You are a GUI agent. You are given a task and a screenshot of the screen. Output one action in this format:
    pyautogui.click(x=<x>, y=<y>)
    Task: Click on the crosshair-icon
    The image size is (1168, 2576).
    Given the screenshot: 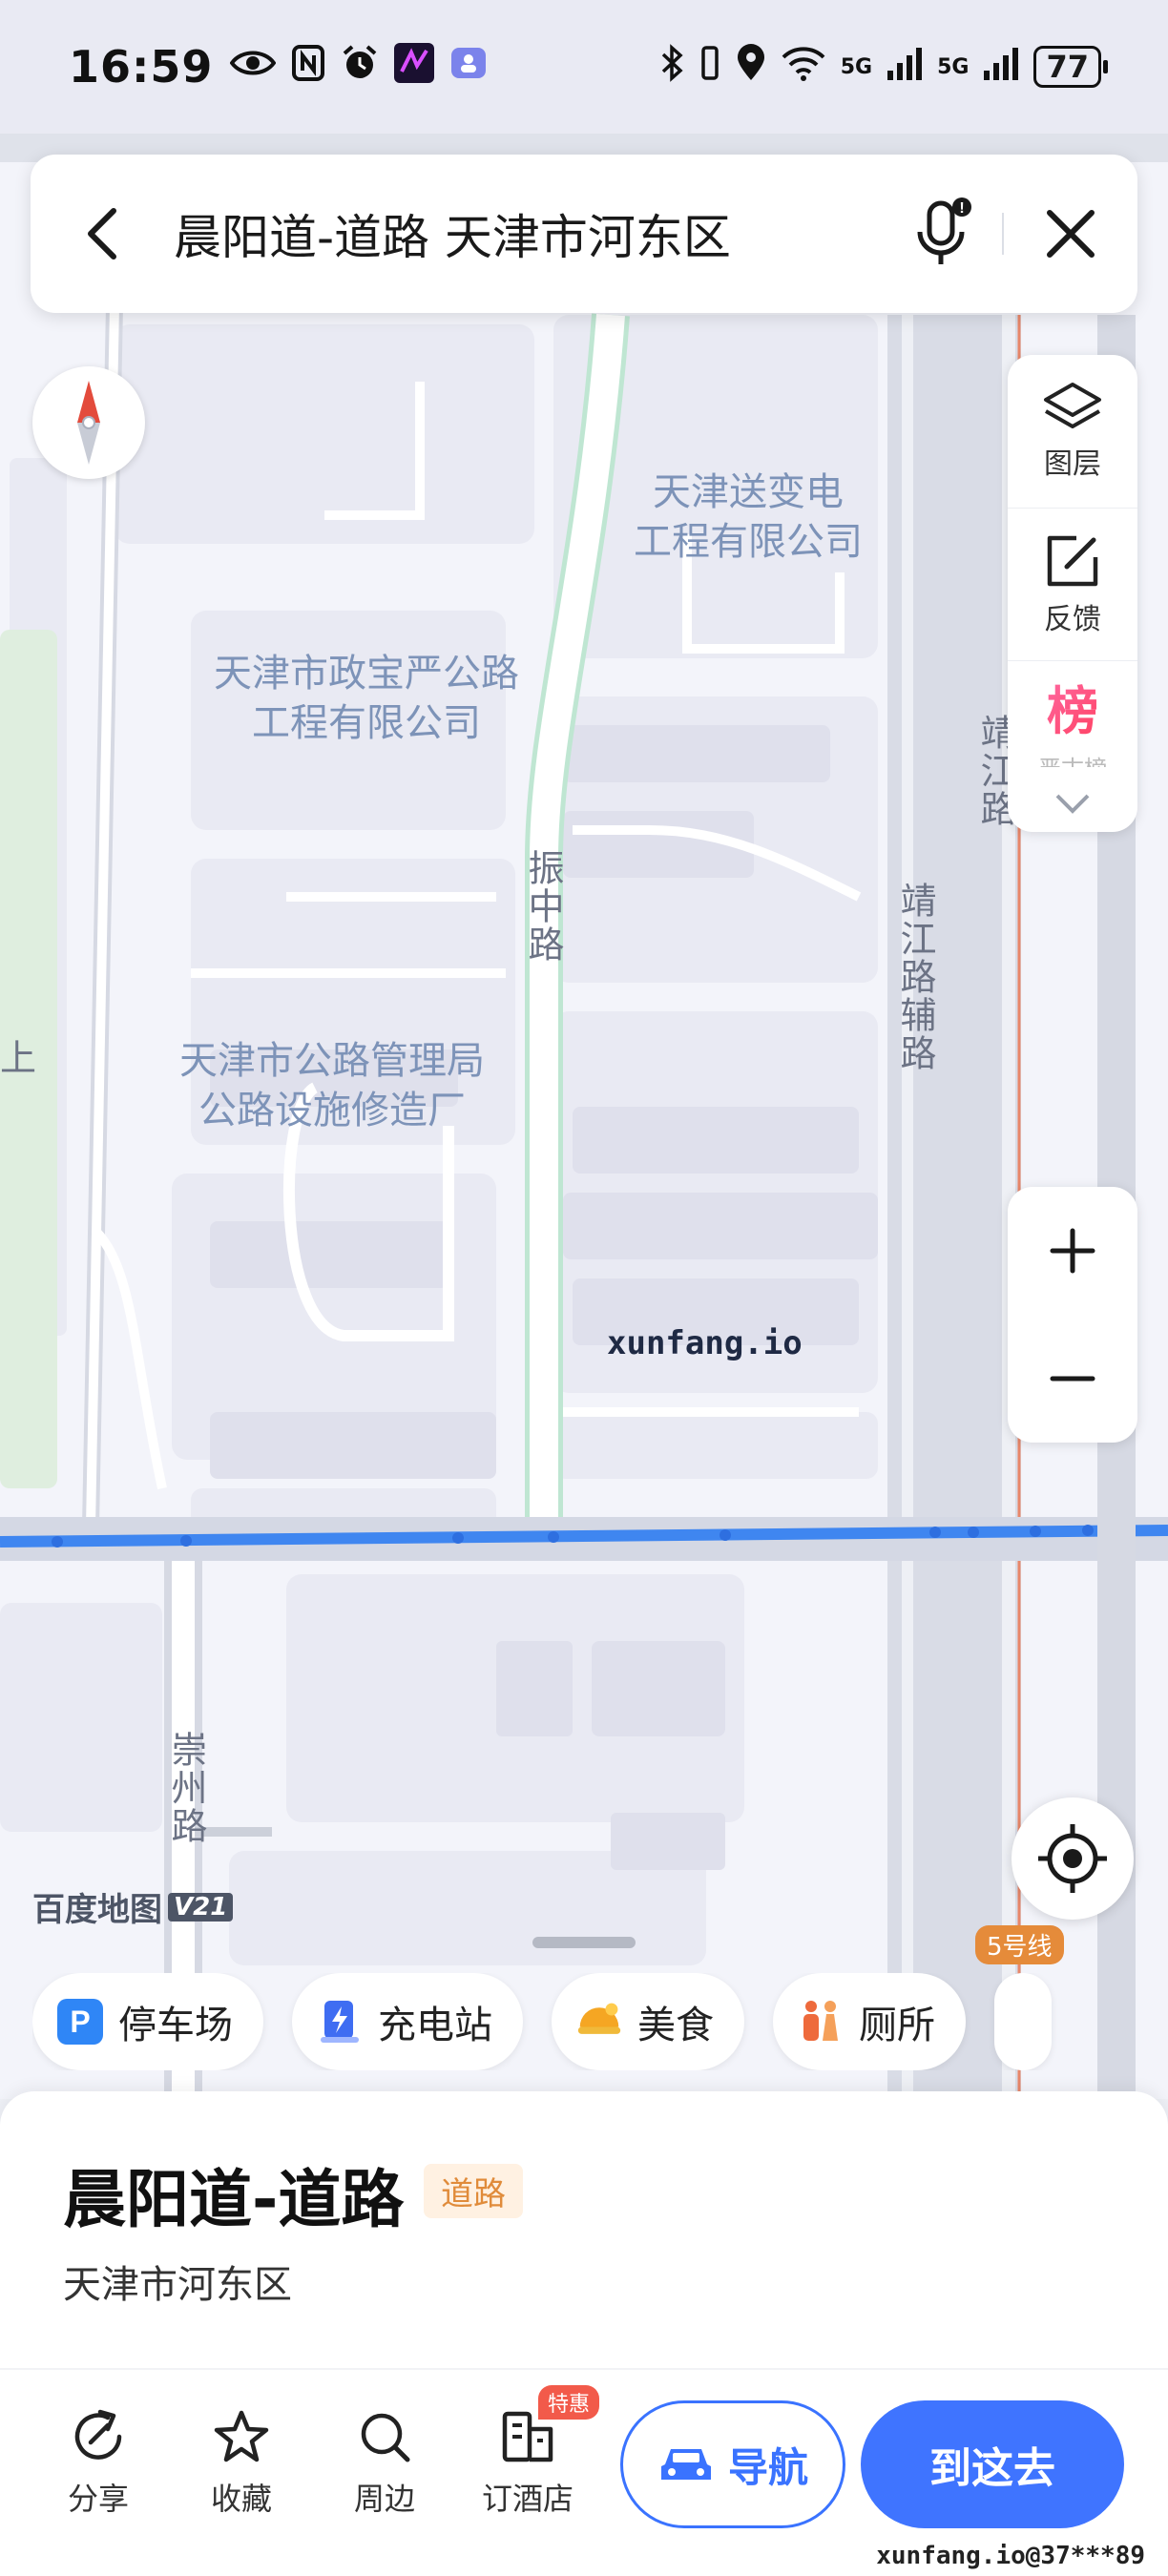 What is the action you would take?
    pyautogui.click(x=1072, y=1858)
    